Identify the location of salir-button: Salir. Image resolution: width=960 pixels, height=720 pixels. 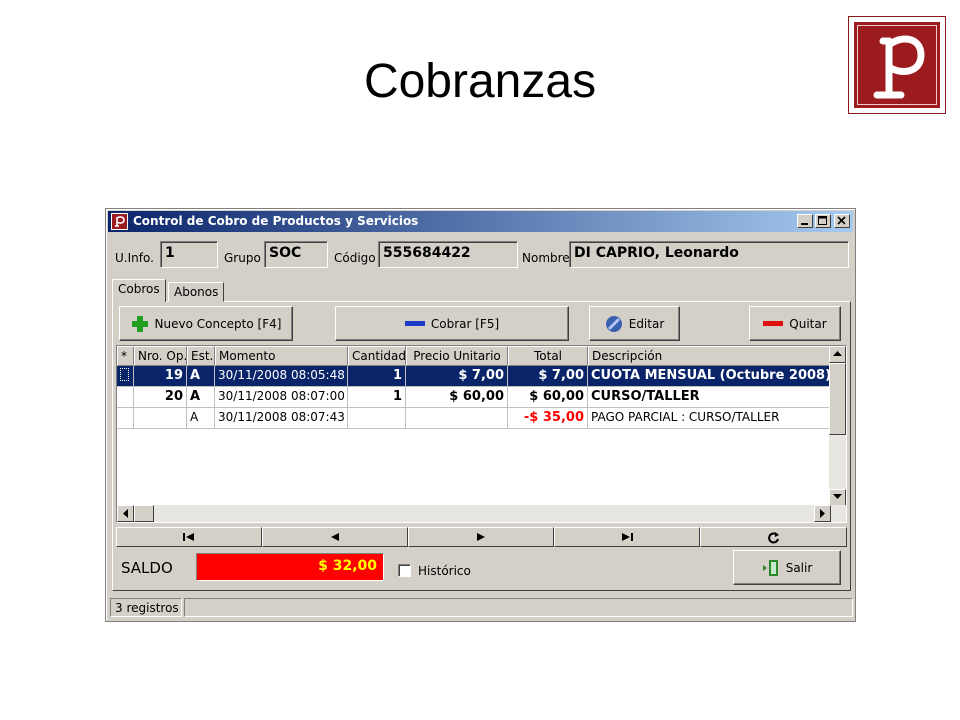
(787, 567).